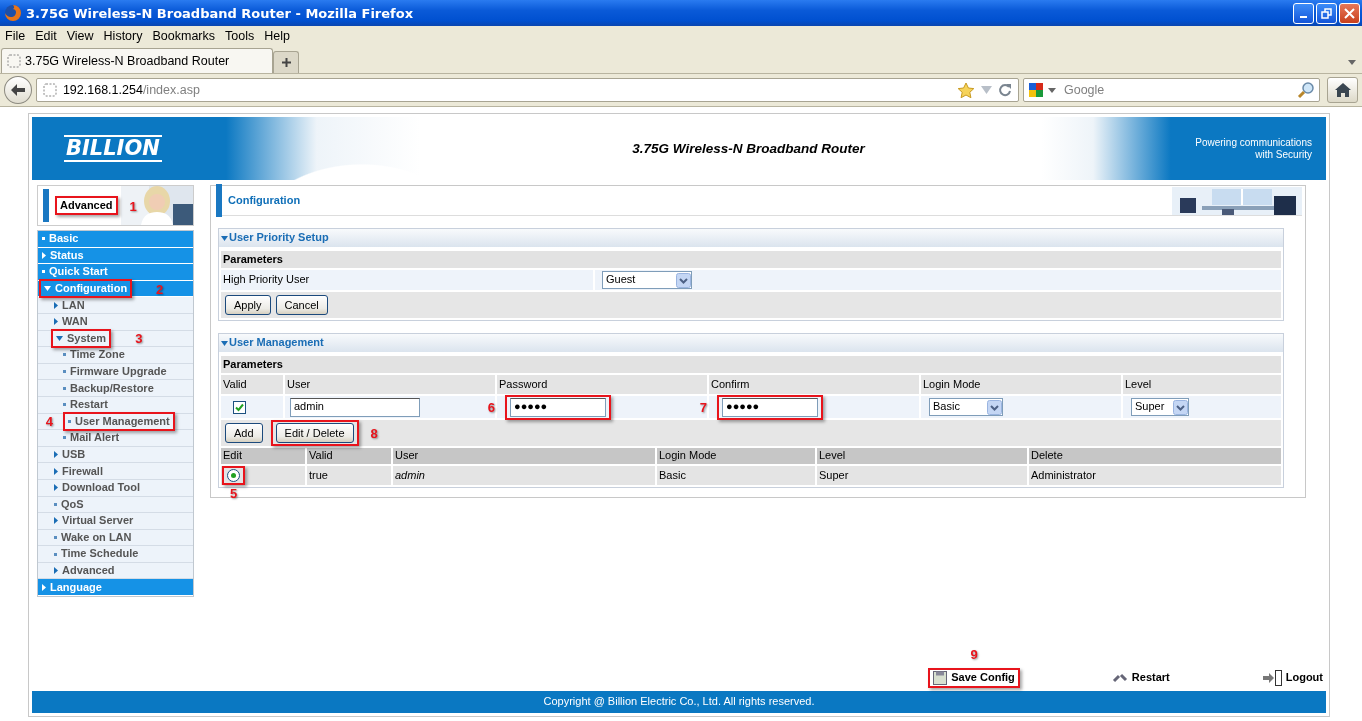 This screenshot has height=721, width=1362. I want to click on section-title: User Management, so click(276, 343).